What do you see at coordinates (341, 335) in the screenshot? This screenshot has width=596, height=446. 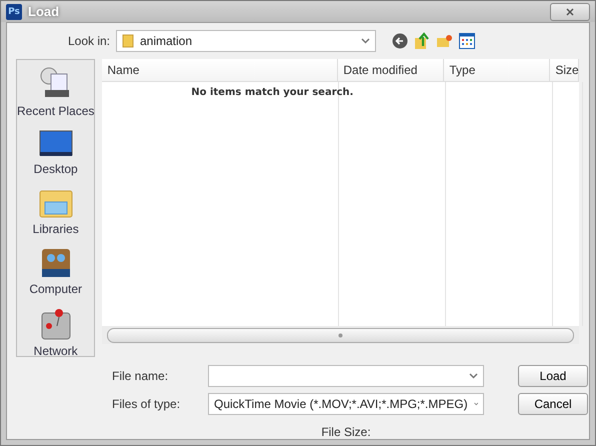 I see `grip-icon` at bounding box center [341, 335].